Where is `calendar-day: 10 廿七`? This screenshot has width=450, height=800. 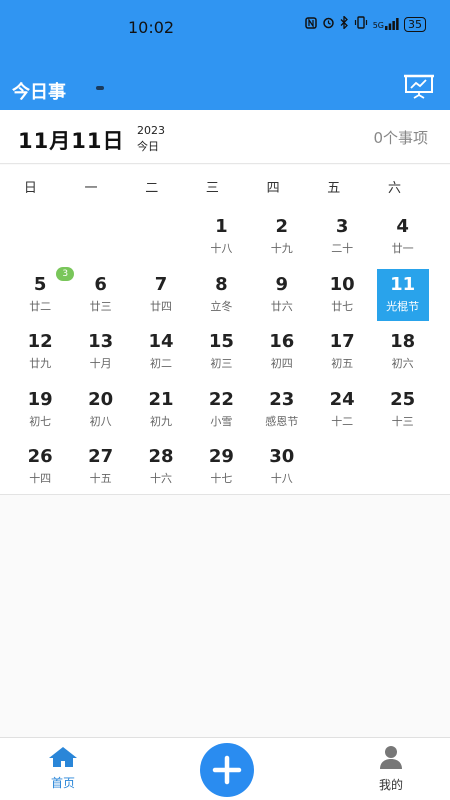
calendar-day: 10 廿七 is located at coordinates (342, 295).